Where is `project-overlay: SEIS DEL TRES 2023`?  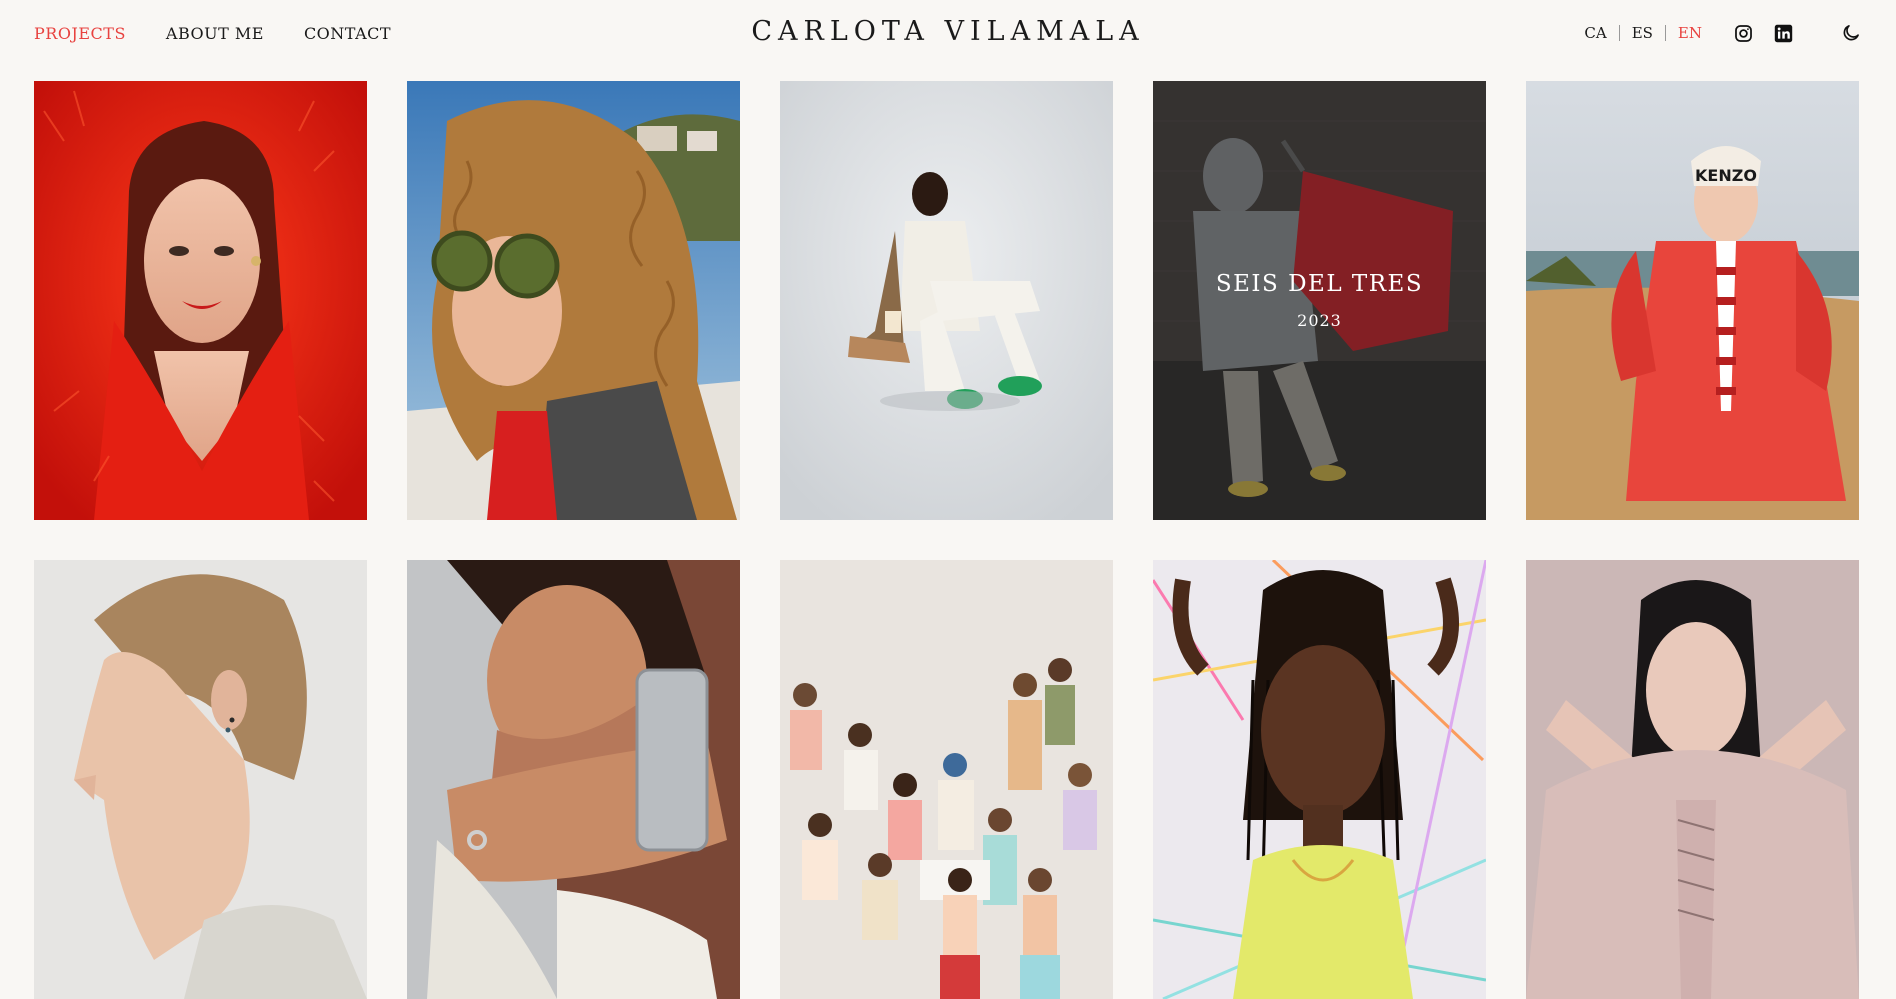 project-overlay: SEIS DEL TRES 2023 is located at coordinates (1319, 300).